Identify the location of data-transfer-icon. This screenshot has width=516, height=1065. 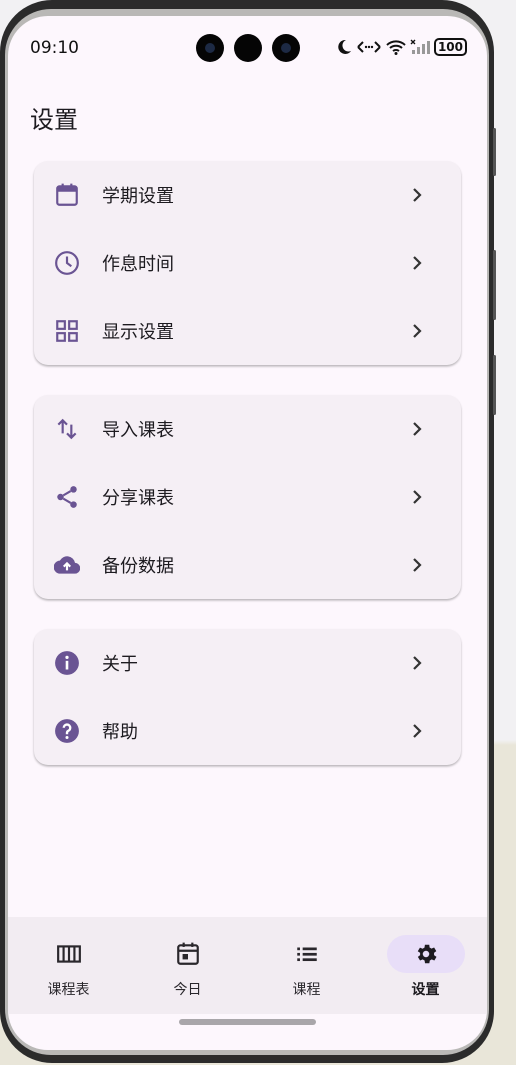
(369, 47).